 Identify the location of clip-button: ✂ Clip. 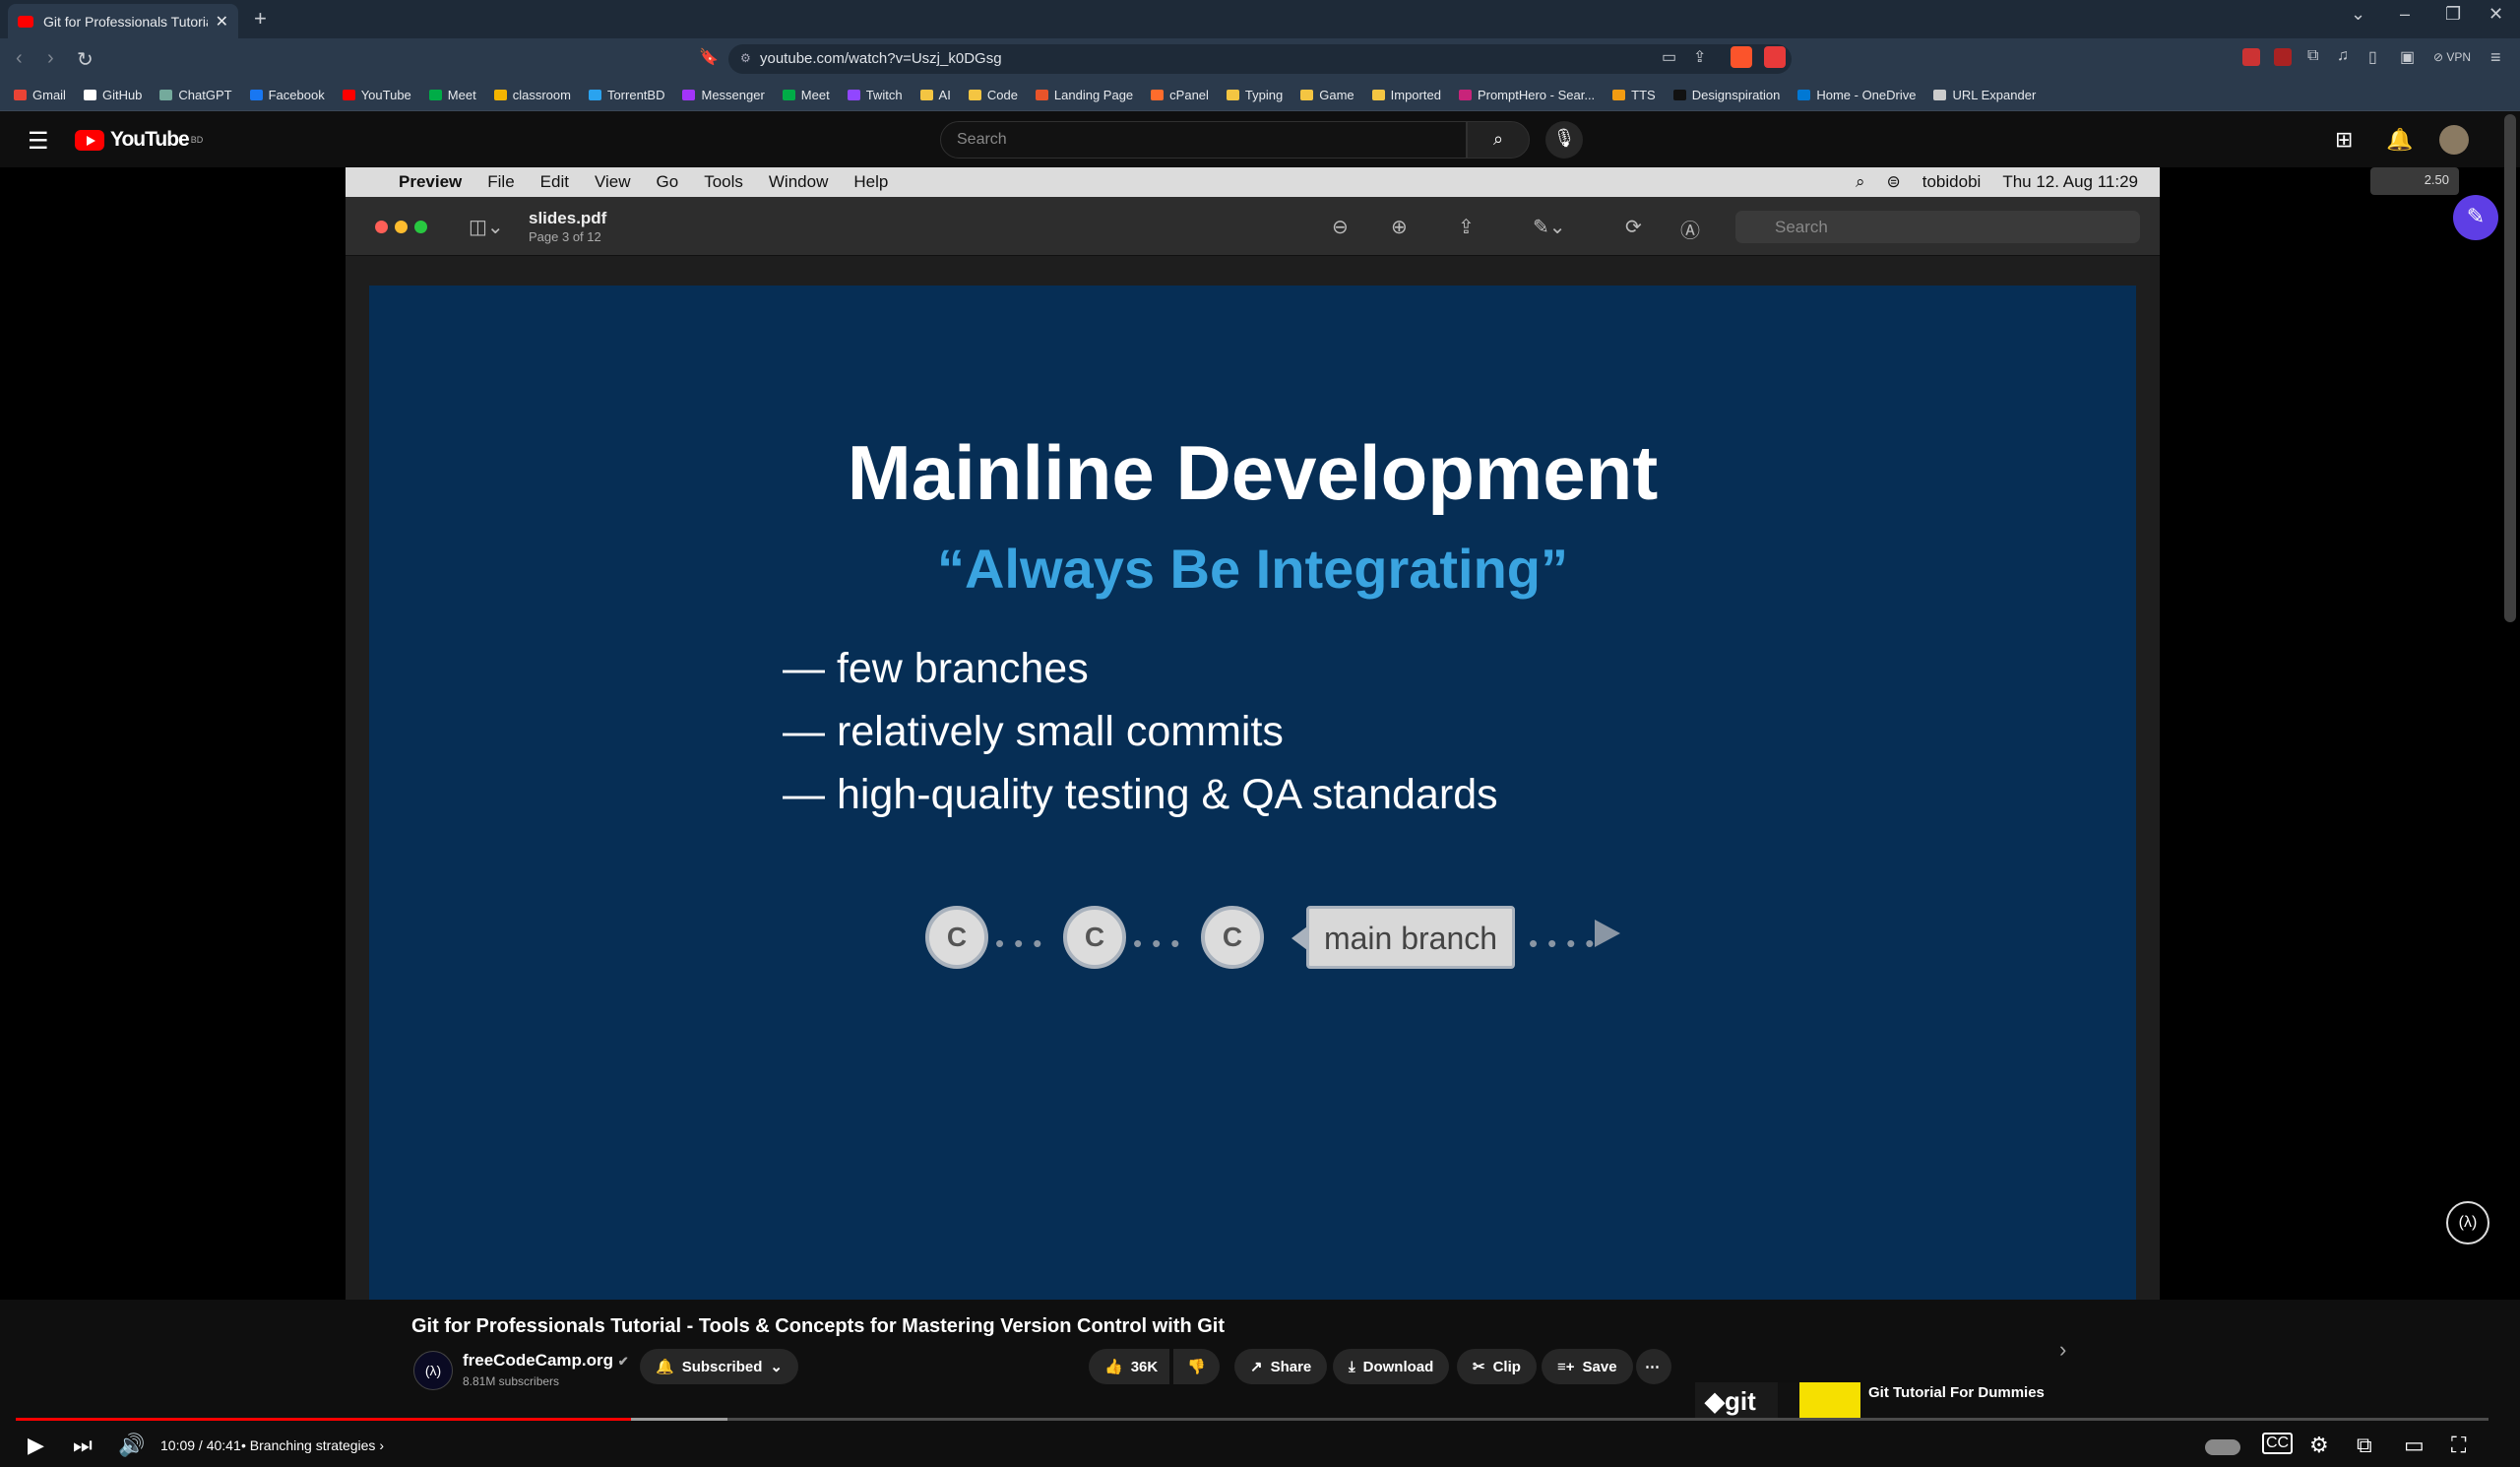
(1497, 1366).